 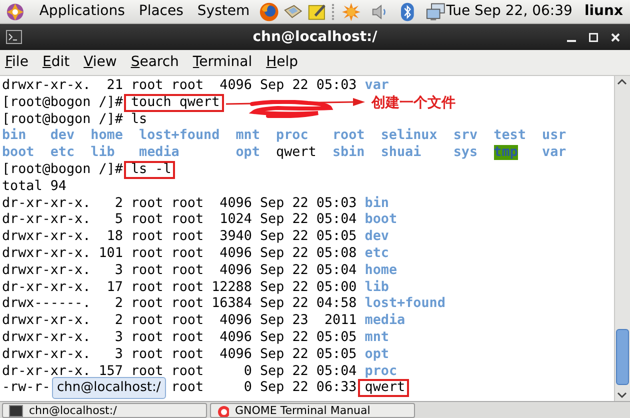 I want to click on terminal-text: drwx------. 2 root root 16384 Sep 22 04:58, so click(x=180, y=304).